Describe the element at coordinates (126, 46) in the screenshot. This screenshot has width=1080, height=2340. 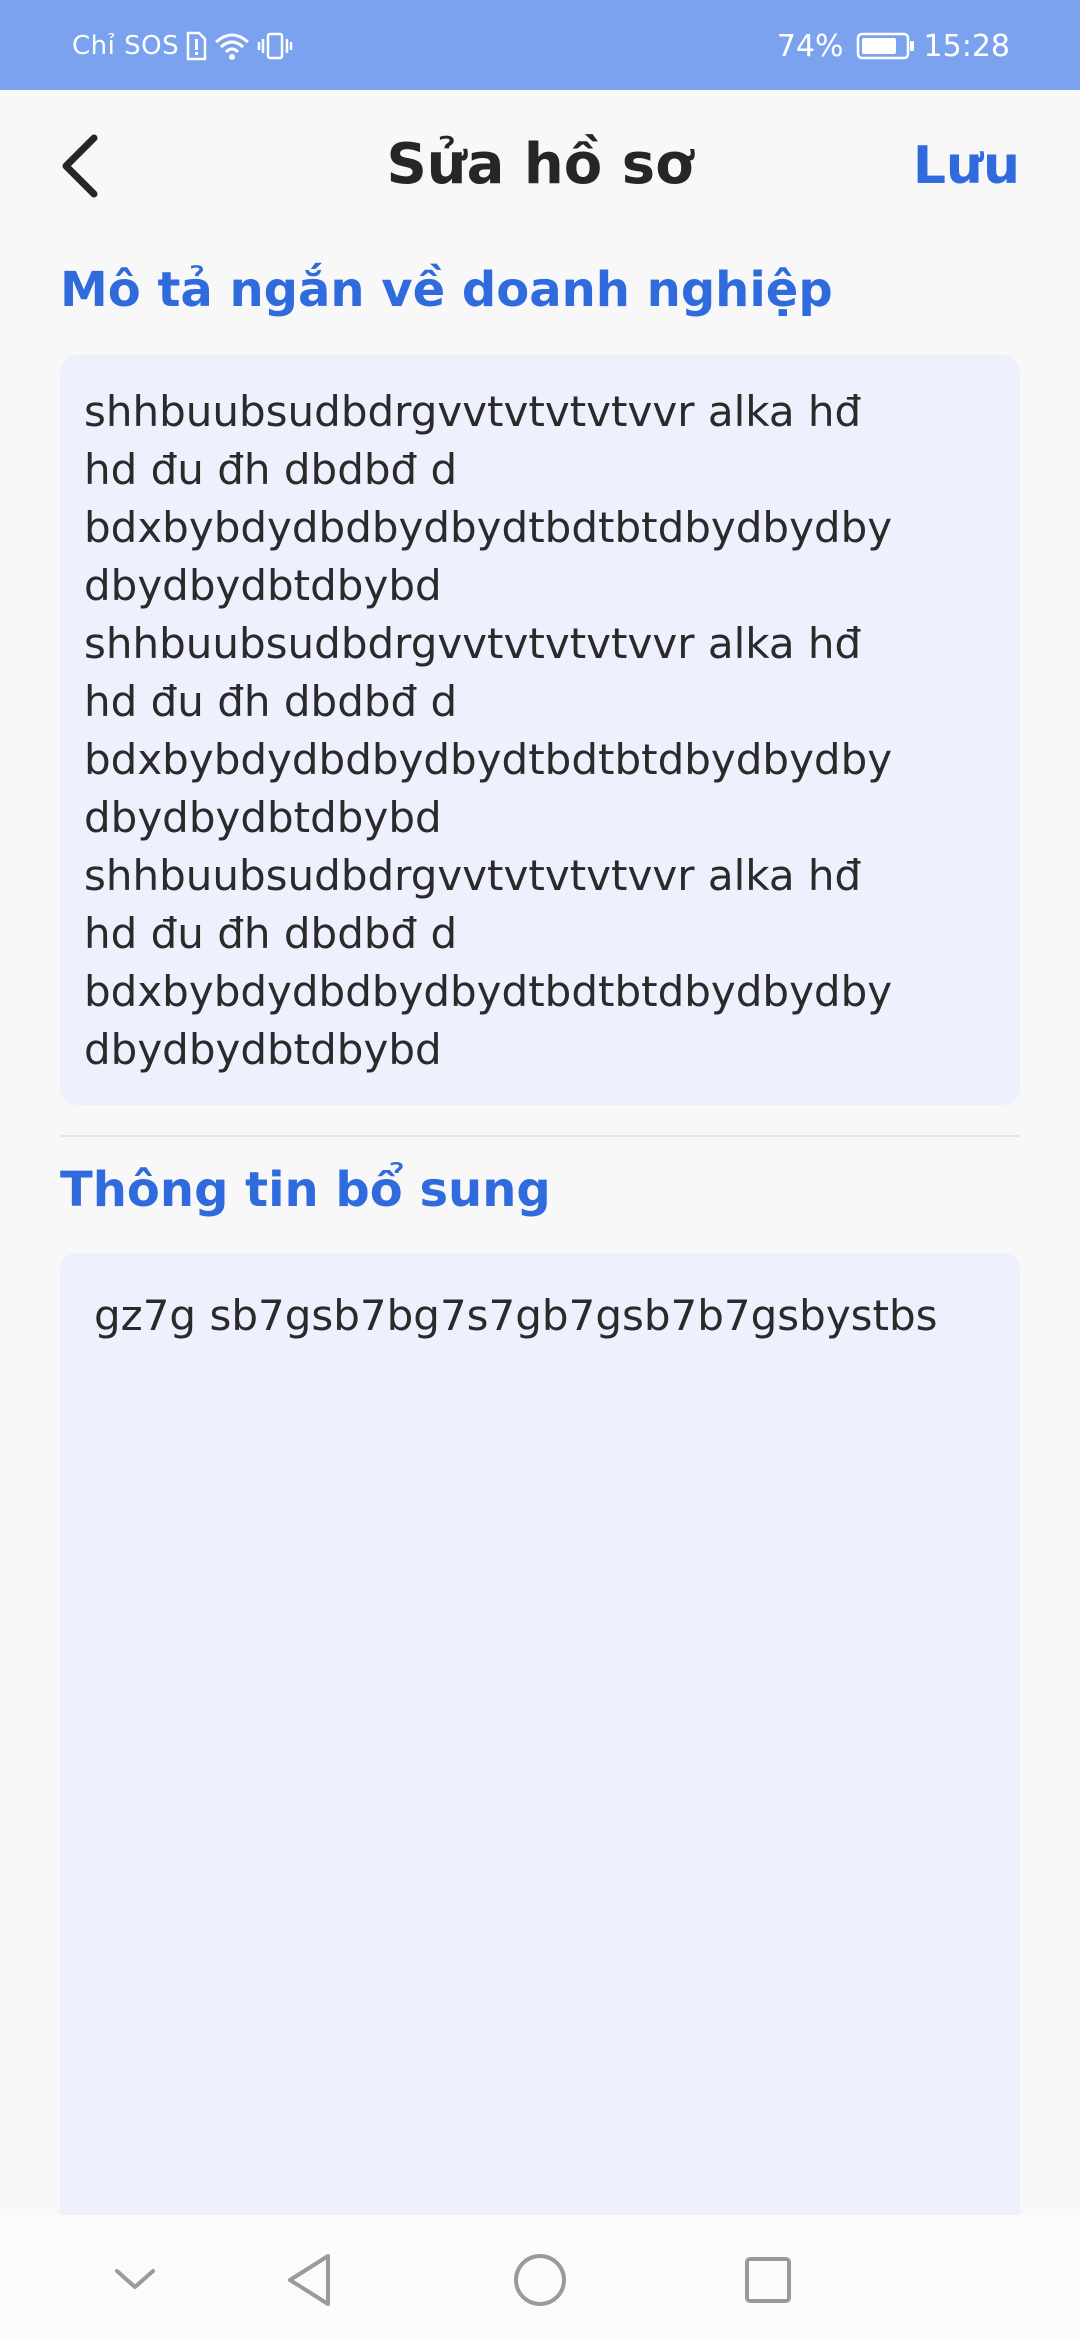
I see `carrier-label: Chỉ SOS` at that location.